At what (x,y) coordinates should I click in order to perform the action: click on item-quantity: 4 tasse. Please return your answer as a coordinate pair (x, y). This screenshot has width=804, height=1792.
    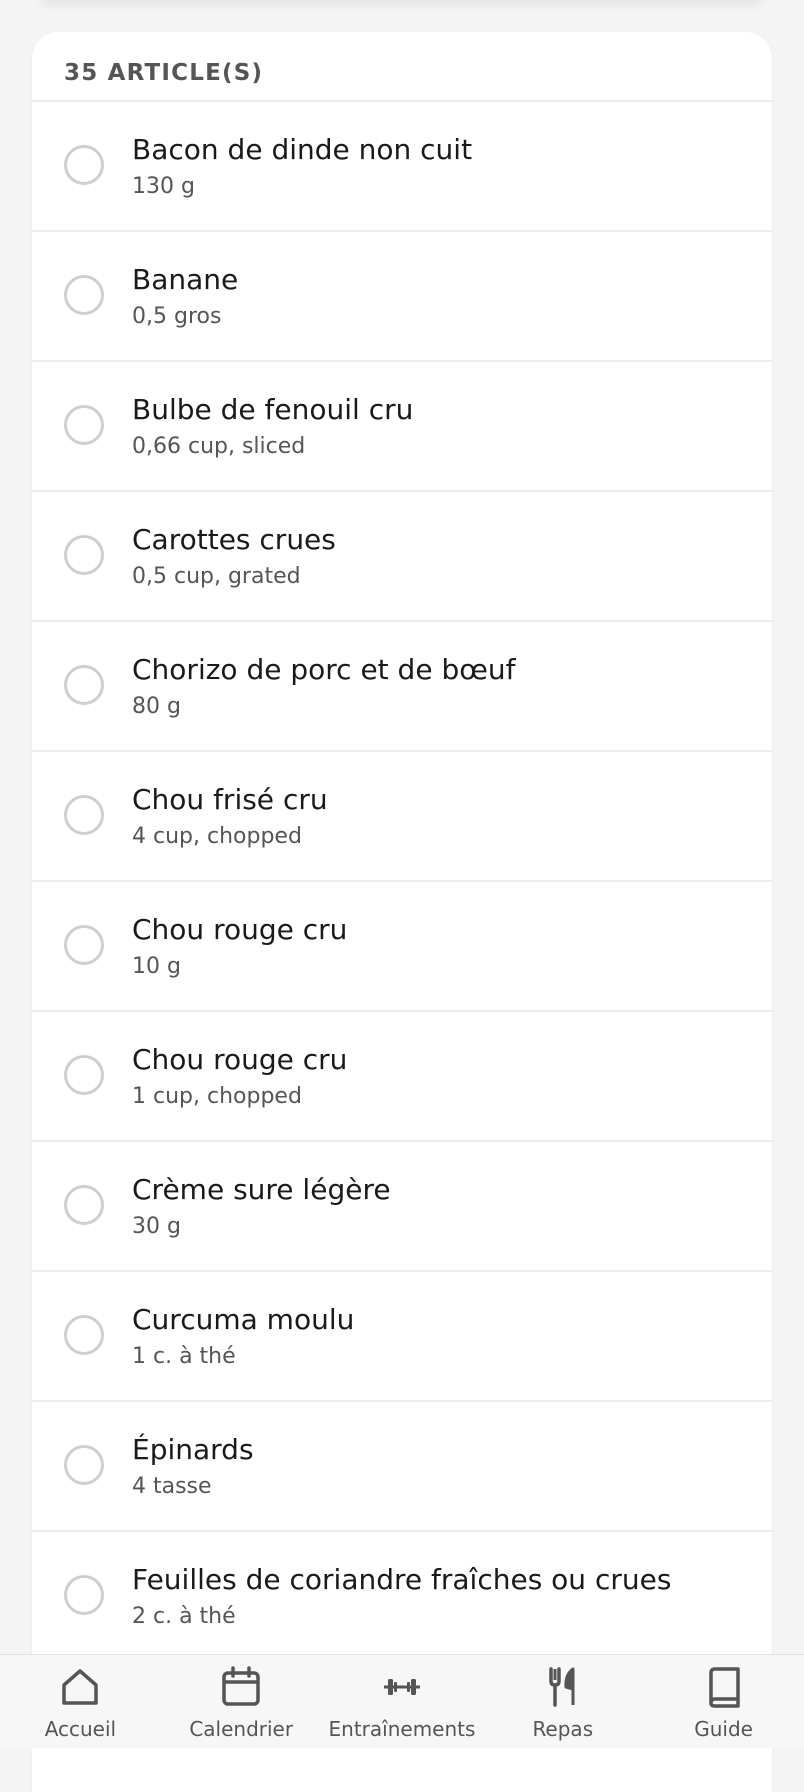
    Looking at the image, I should click on (172, 1486).